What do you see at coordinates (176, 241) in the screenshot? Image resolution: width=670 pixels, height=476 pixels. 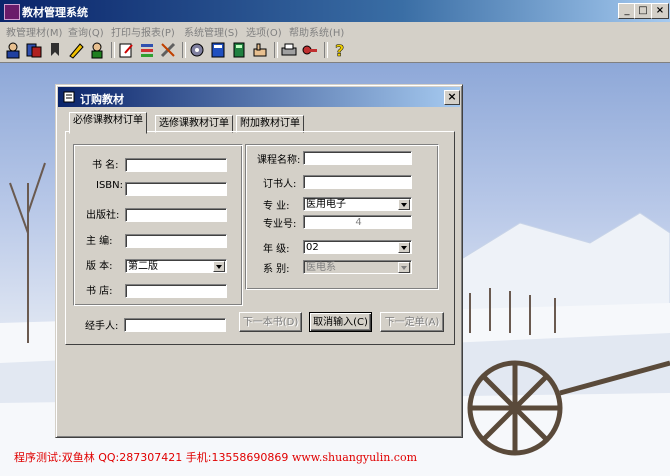 I see `editor-input` at bounding box center [176, 241].